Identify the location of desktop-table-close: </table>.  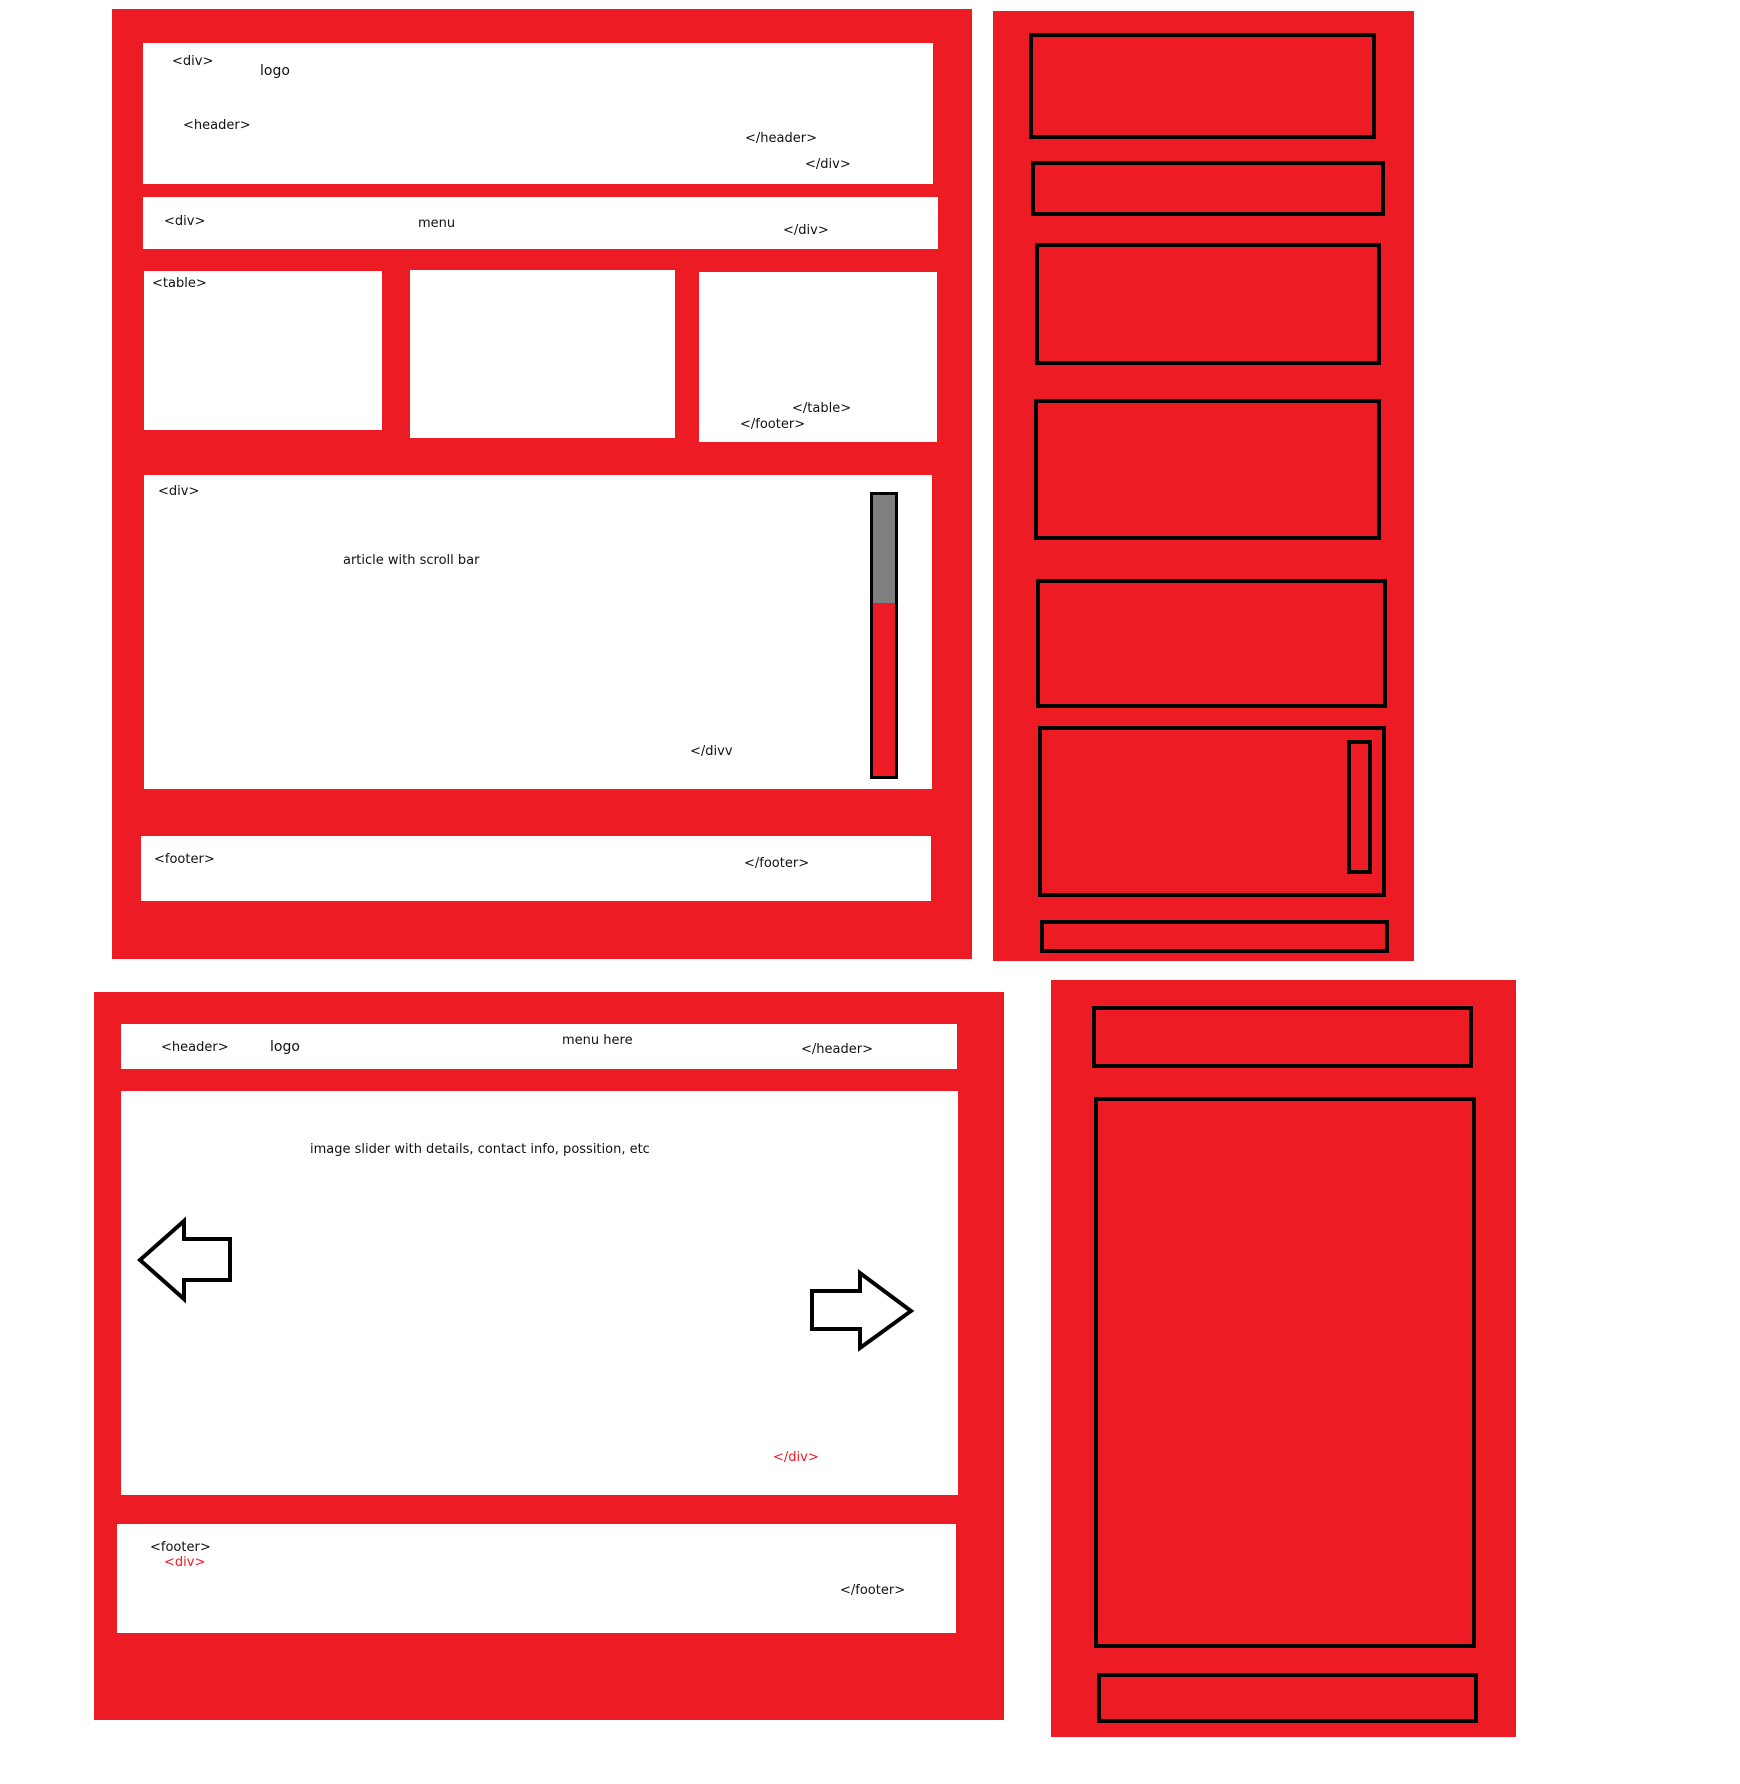
(822, 408).